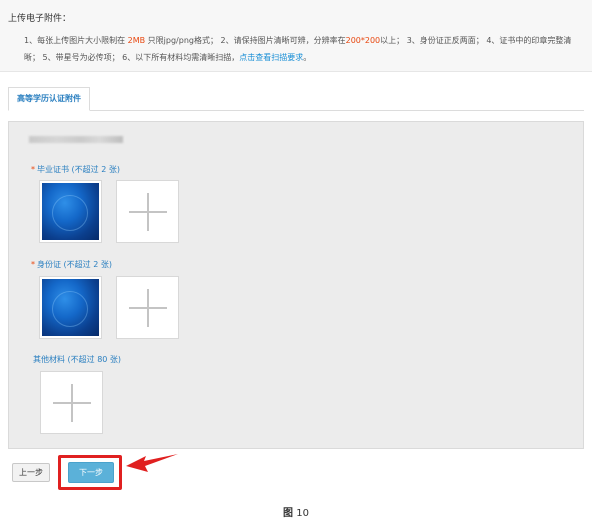  What do you see at coordinates (31, 472) in the screenshot?
I see `prev-step-button: 上一步` at bounding box center [31, 472].